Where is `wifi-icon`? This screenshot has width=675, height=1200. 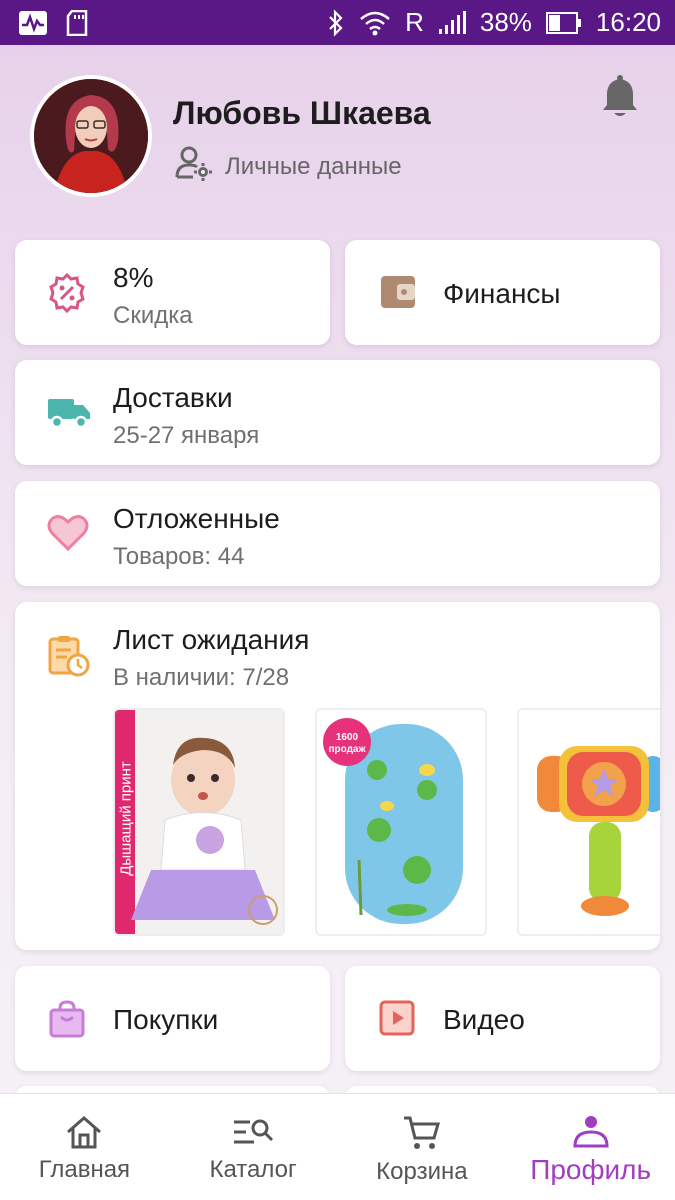 wifi-icon is located at coordinates (375, 23).